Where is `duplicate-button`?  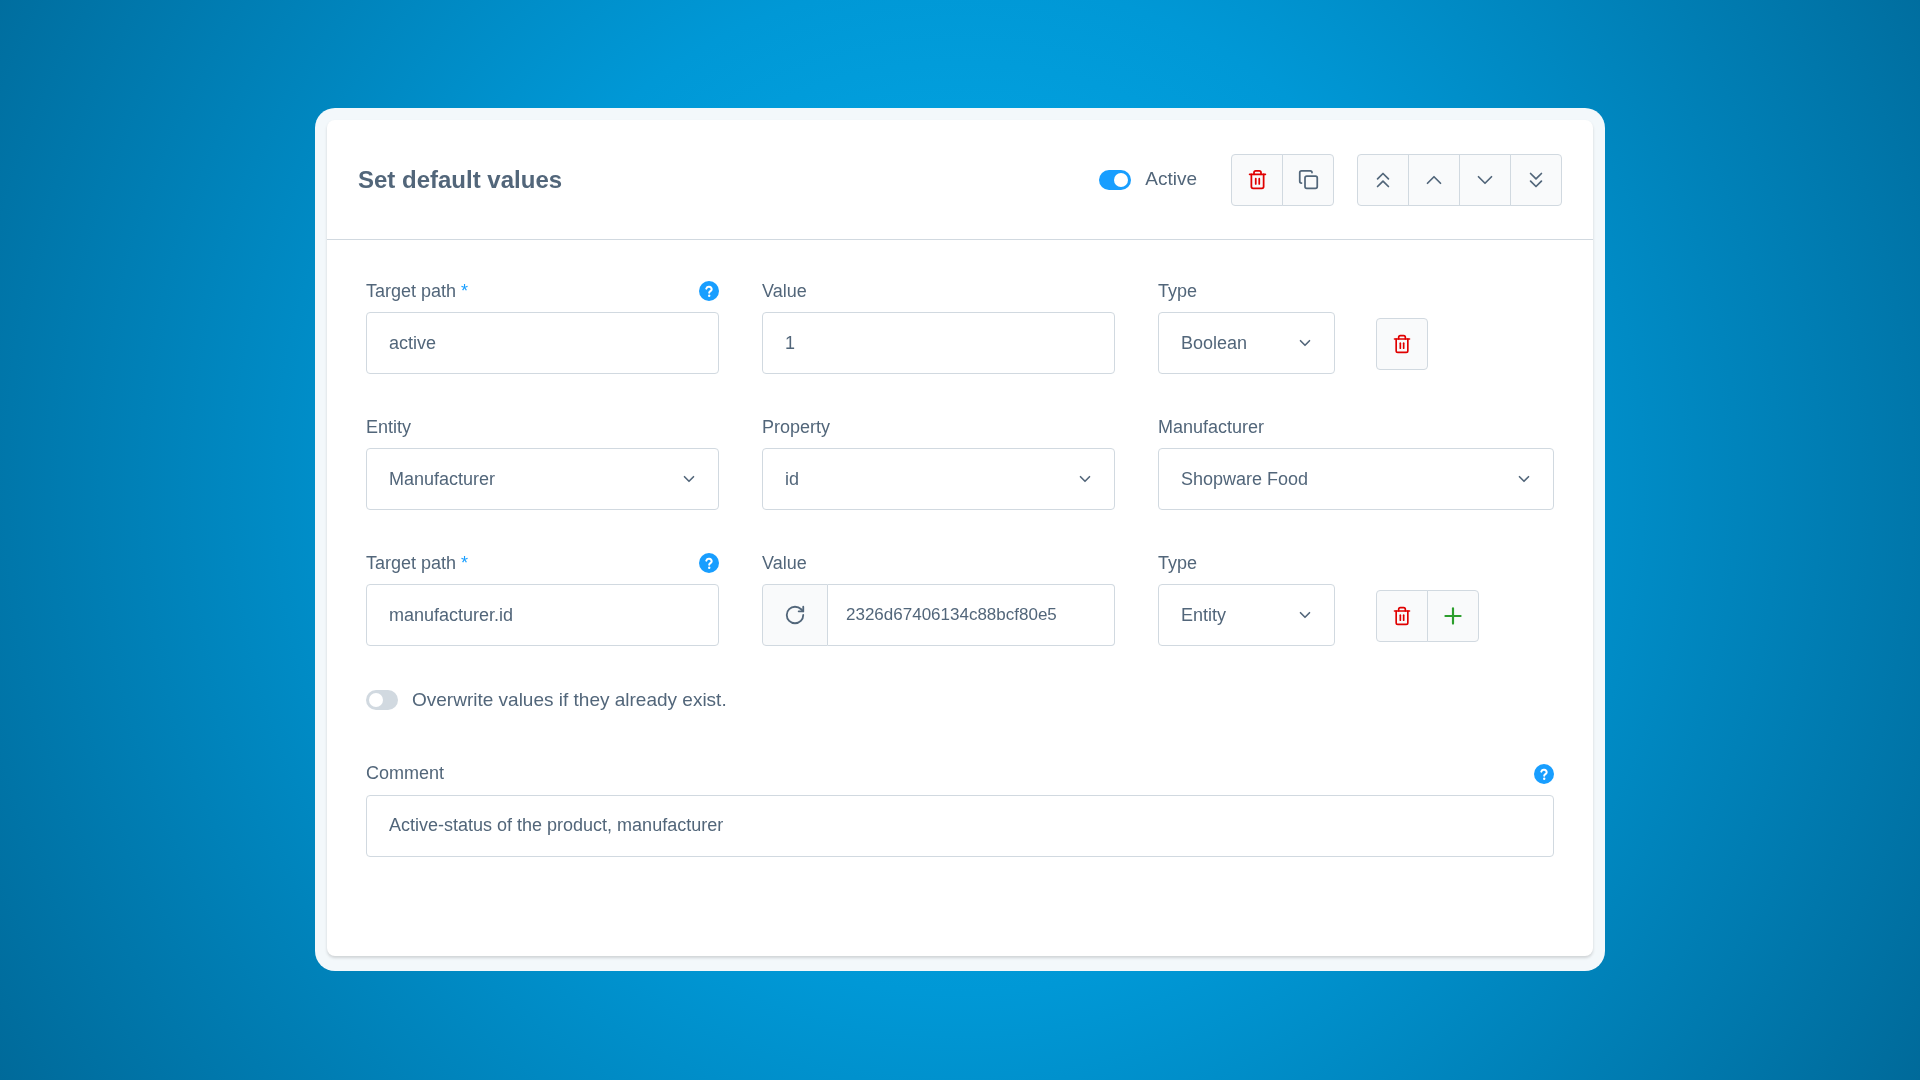
duplicate-button is located at coordinates (1308, 179).